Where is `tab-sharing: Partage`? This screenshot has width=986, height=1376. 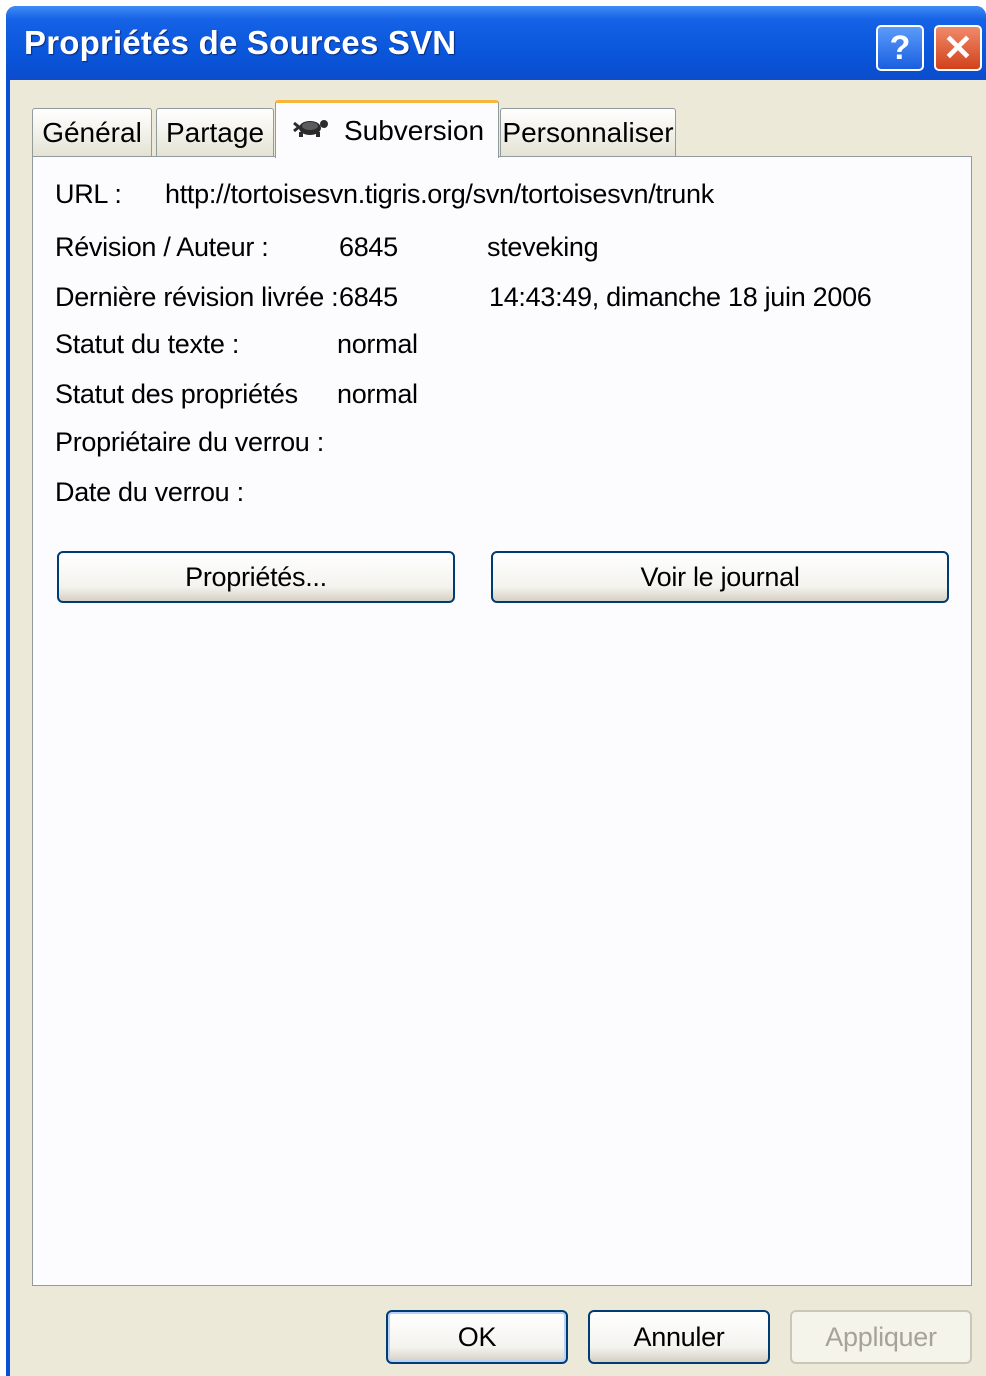 tab-sharing: Partage is located at coordinates (215, 132).